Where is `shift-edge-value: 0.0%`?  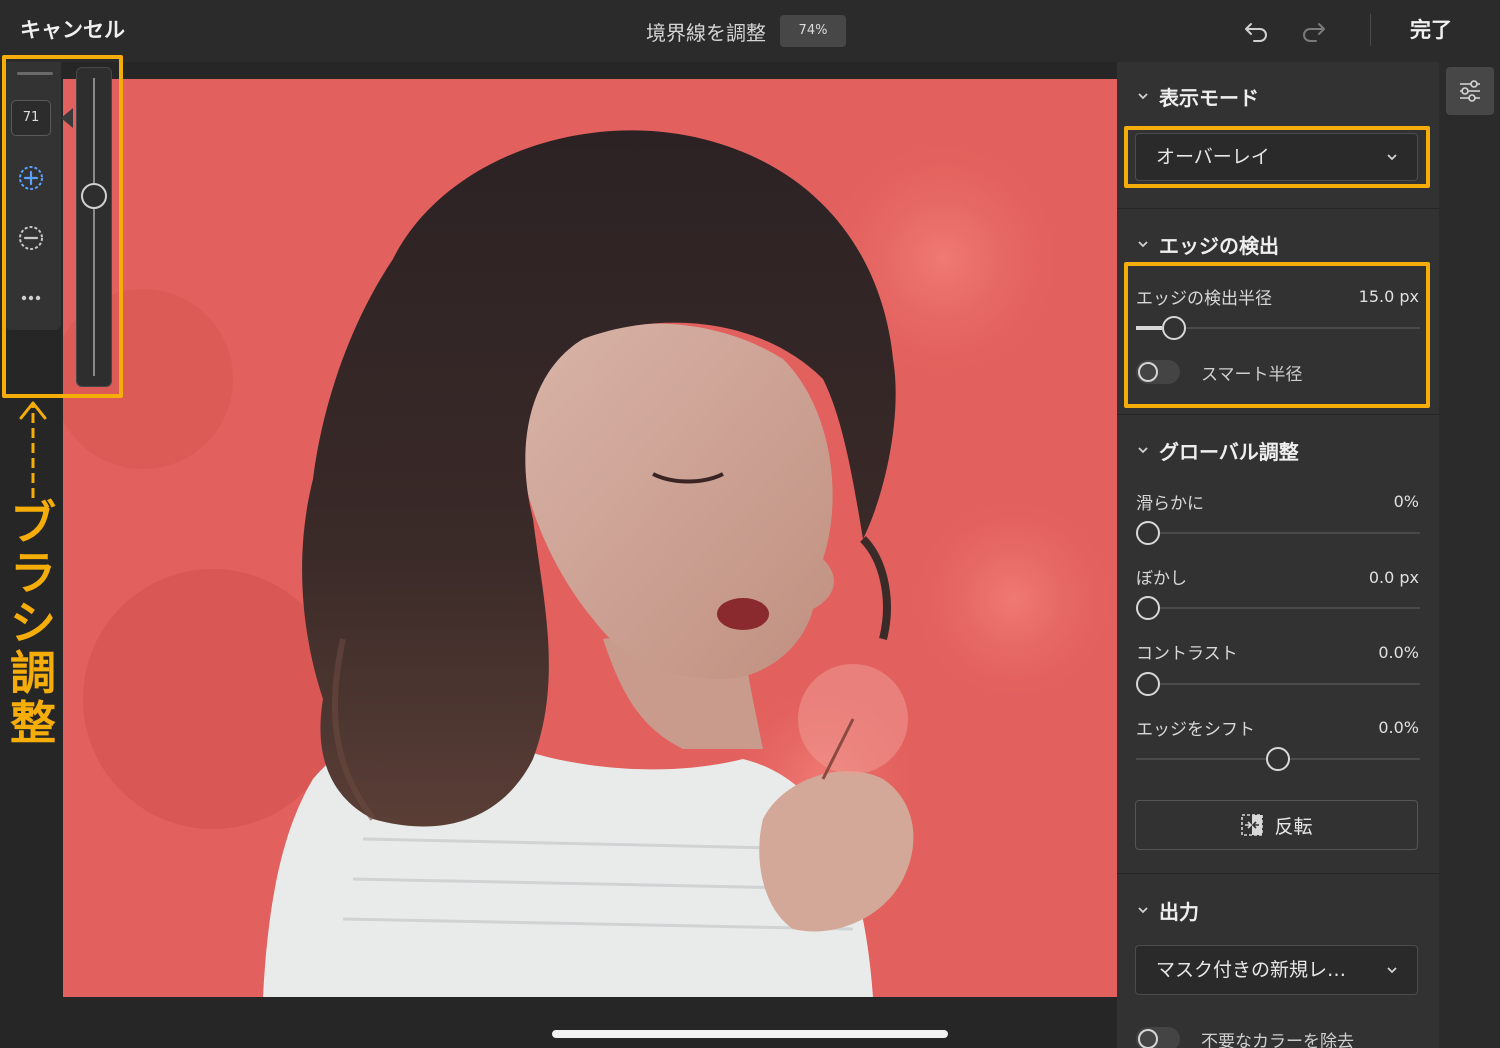 shift-edge-value: 0.0% is located at coordinates (1398, 727).